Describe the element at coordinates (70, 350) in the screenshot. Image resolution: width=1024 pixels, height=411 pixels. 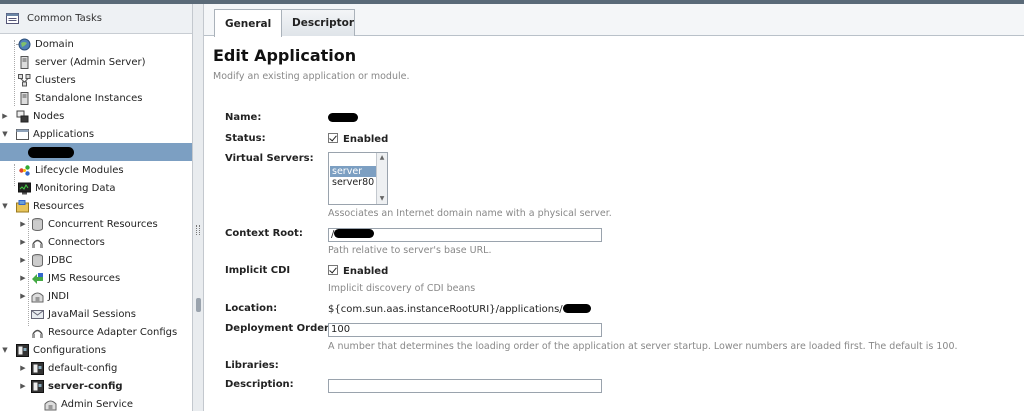
I see `tree-item-label: Configurations` at that location.